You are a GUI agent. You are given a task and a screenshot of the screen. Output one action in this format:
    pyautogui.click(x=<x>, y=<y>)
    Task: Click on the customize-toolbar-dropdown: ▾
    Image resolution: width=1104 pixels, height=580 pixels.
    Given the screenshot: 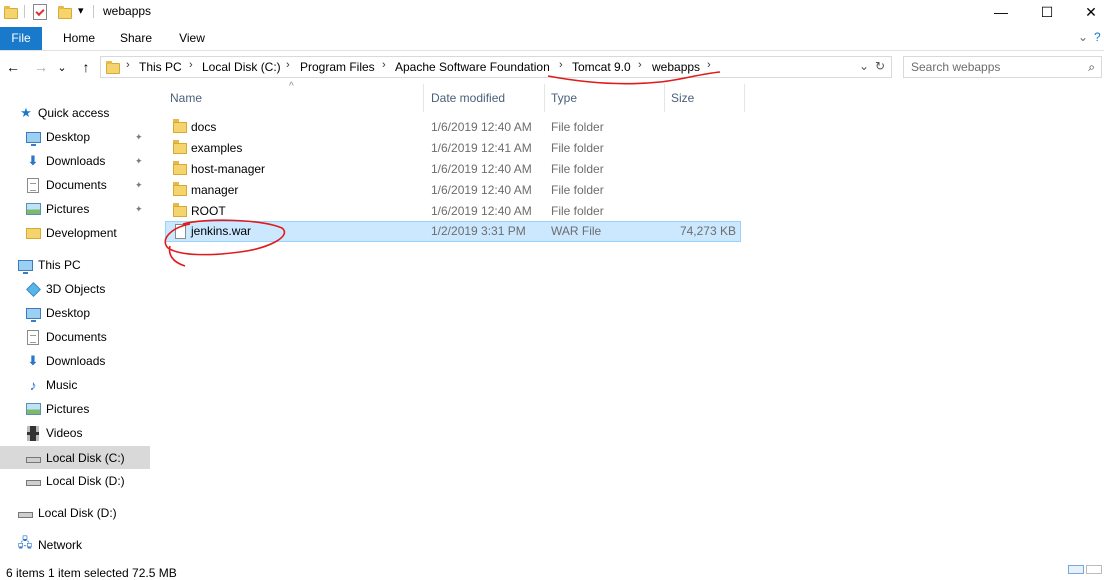 What is the action you would take?
    pyautogui.click(x=81, y=10)
    